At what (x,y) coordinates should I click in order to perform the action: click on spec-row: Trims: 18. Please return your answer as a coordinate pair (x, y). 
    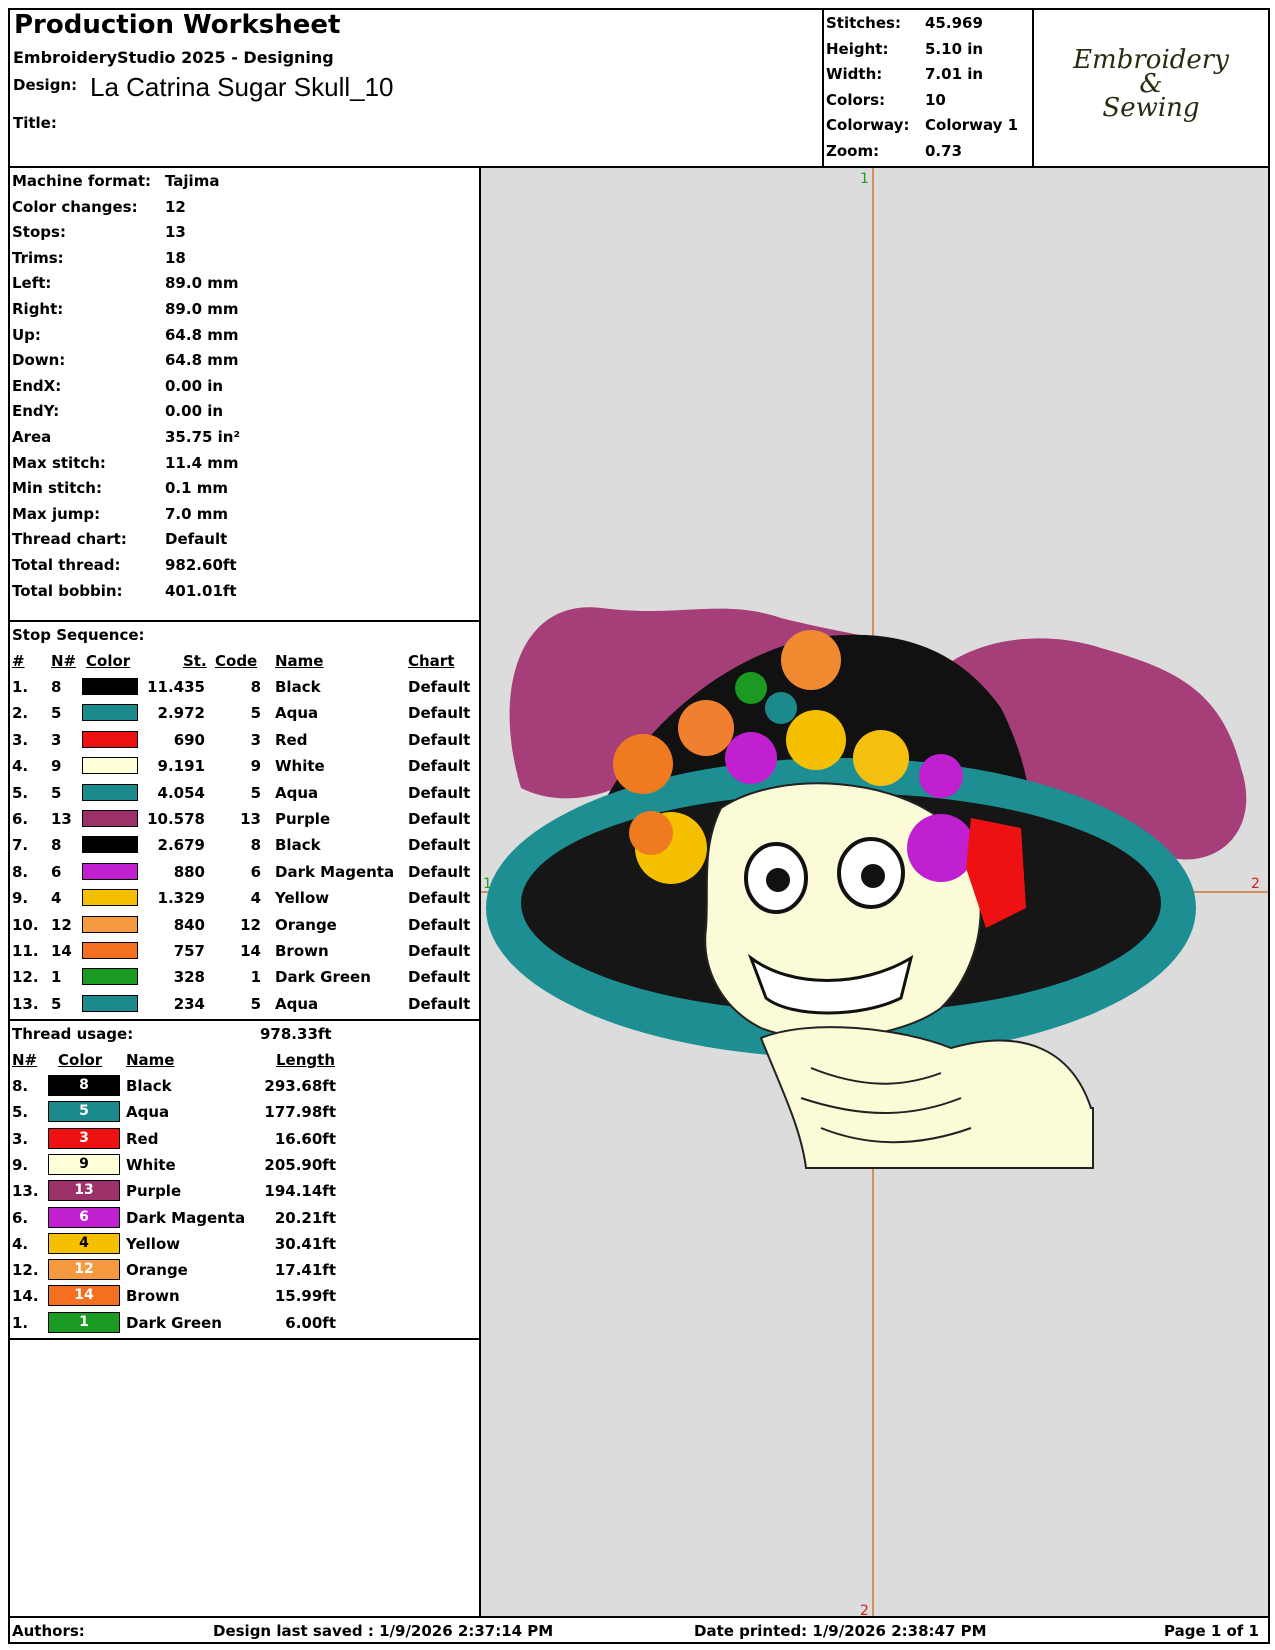
    Looking at the image, I should click on (242, 258).